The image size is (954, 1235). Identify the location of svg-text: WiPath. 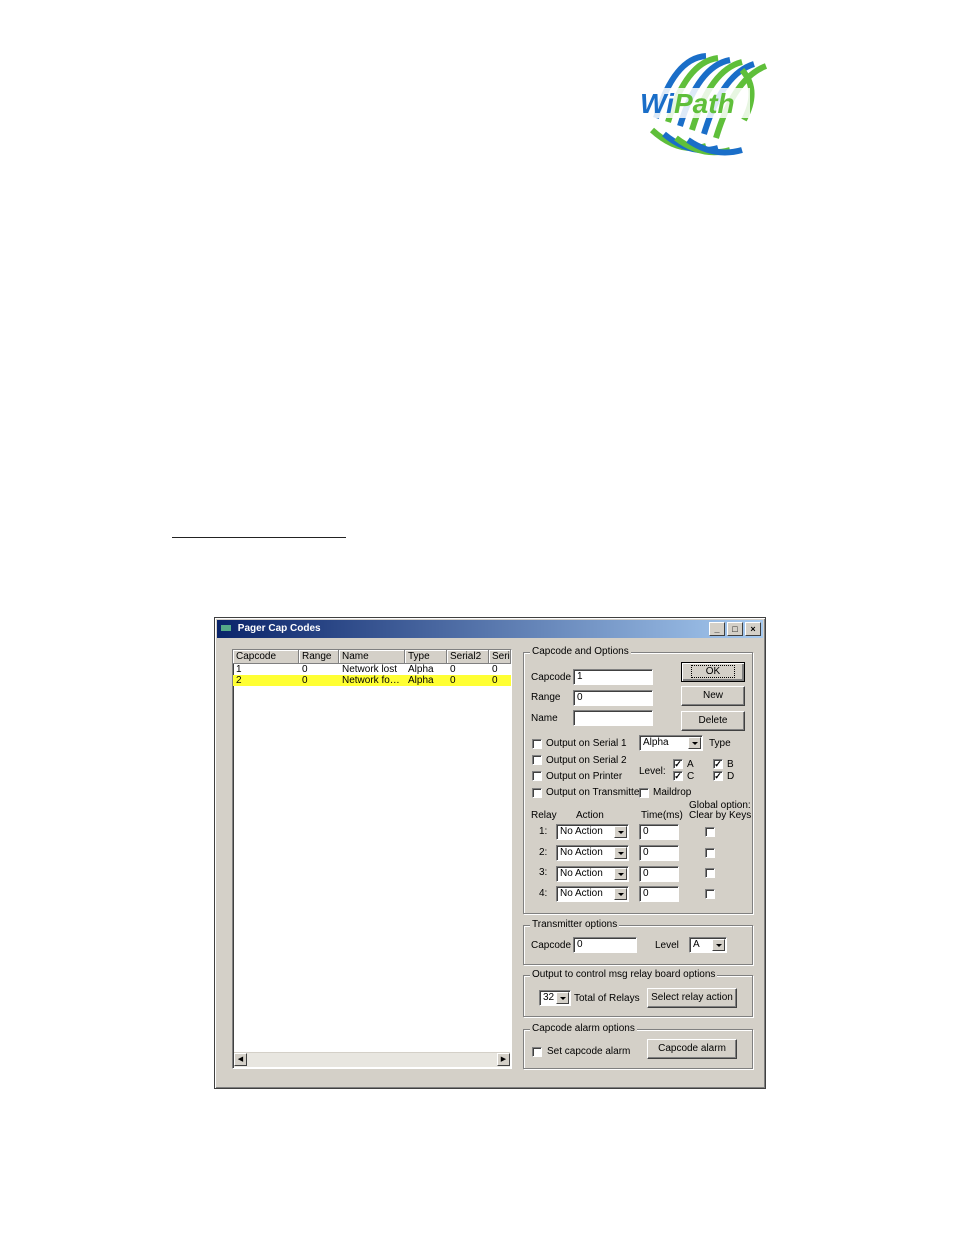
(687, 103).